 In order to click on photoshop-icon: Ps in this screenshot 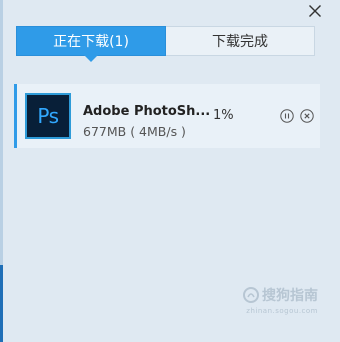, I will do `click(48, 116)`.